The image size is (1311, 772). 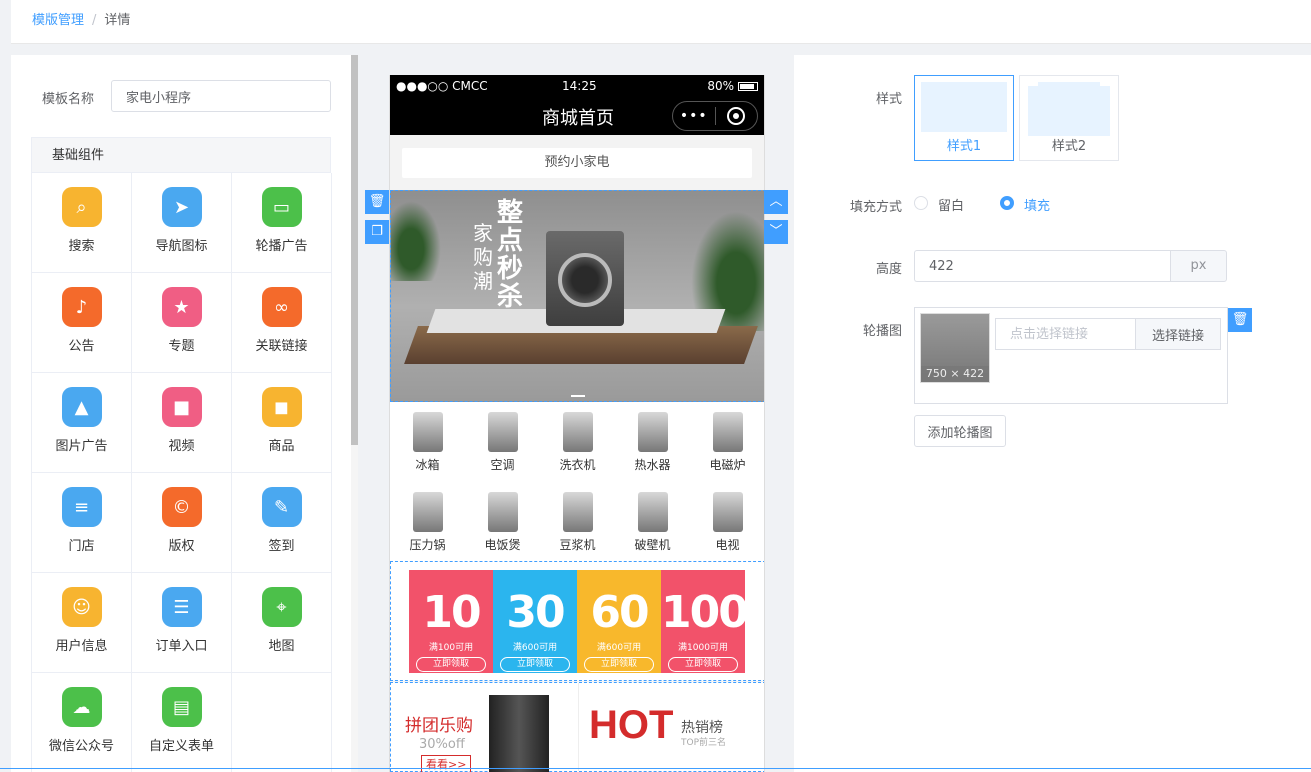 I want to click on category-item: 电磁炉, so click(x=727, y=442).